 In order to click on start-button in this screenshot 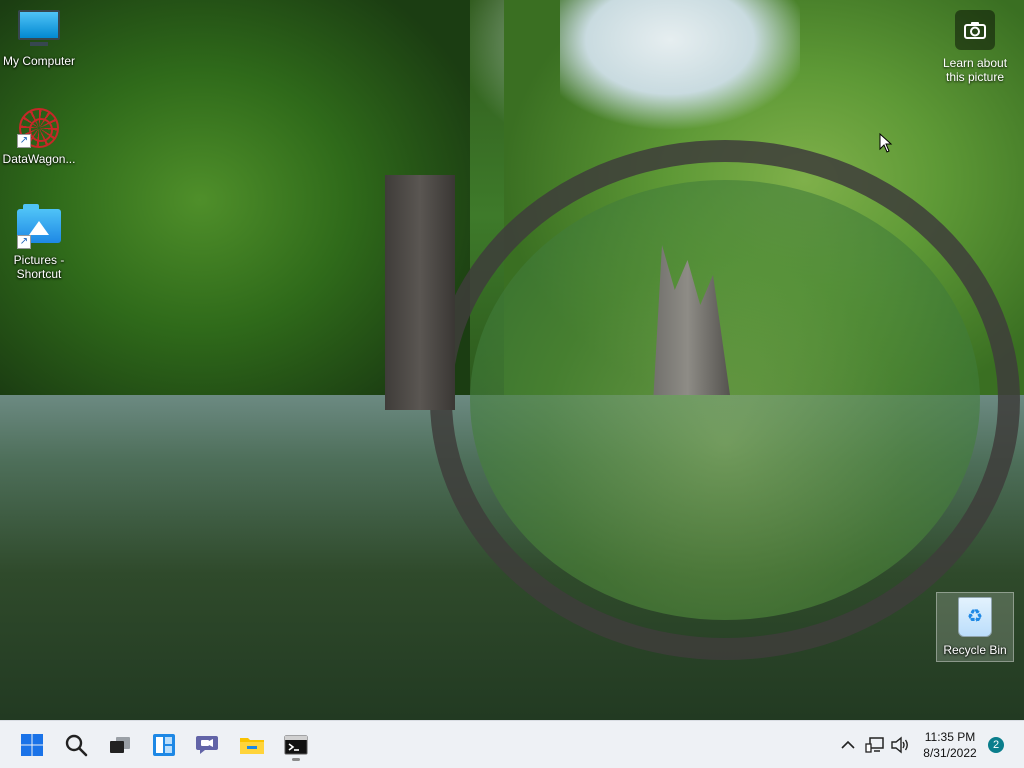, I will do `click(32, 745)`.